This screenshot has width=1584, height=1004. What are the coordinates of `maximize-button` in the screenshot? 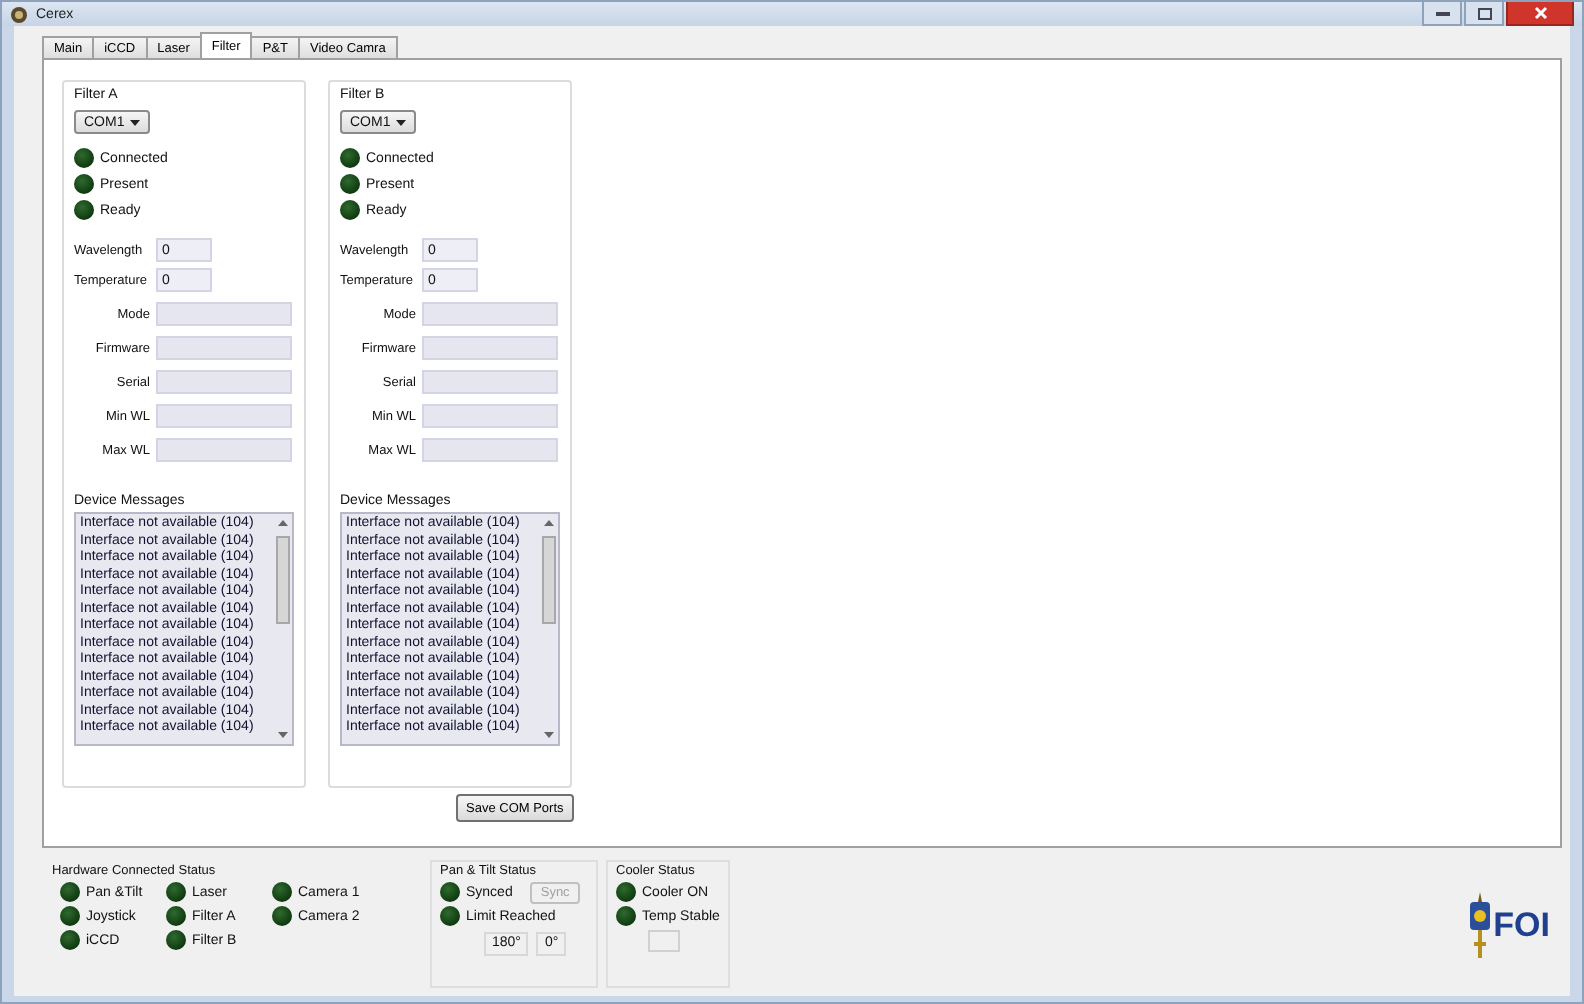 It's located at (1484, 14).